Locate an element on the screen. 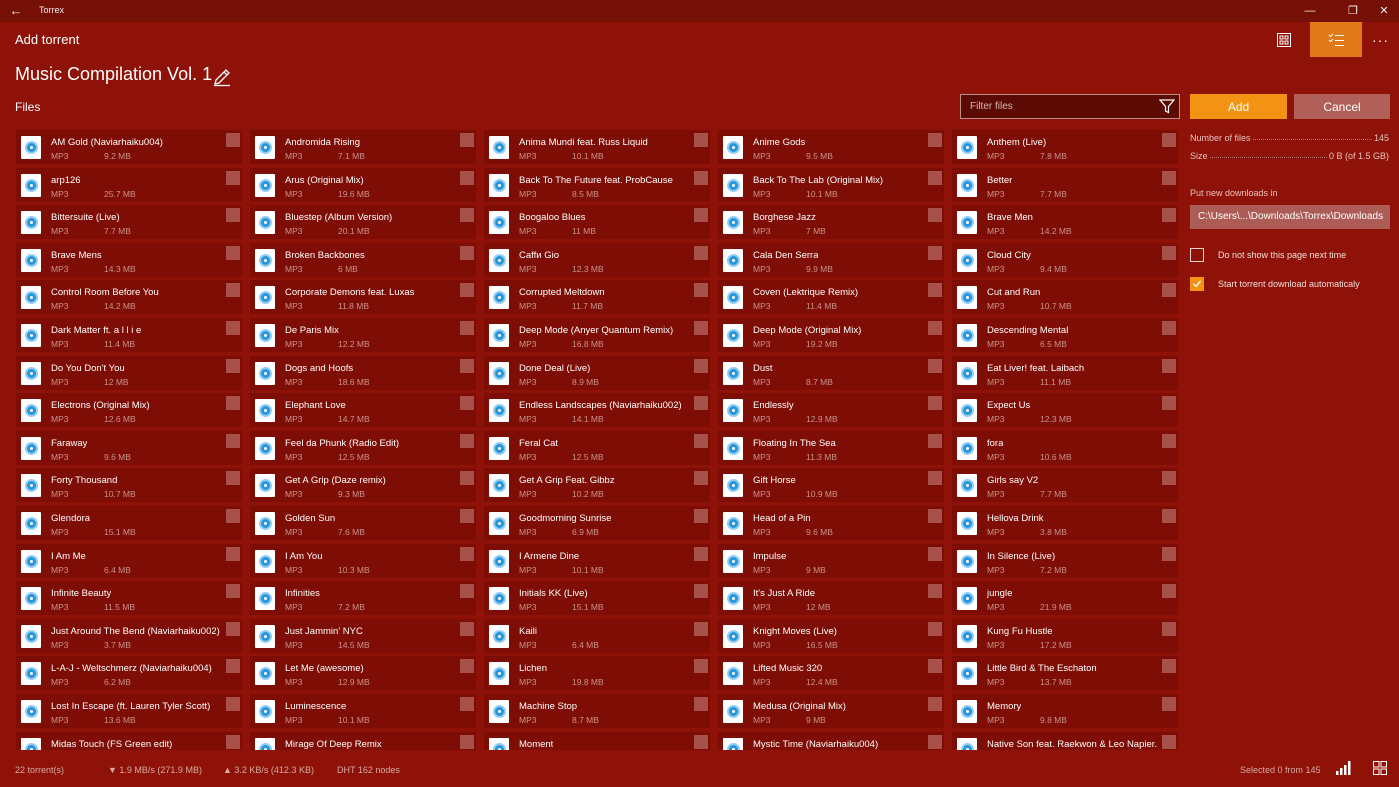  file-item: Goodmorning Sunrise MP3 6.9 MB is located at coordinates (597, 523).